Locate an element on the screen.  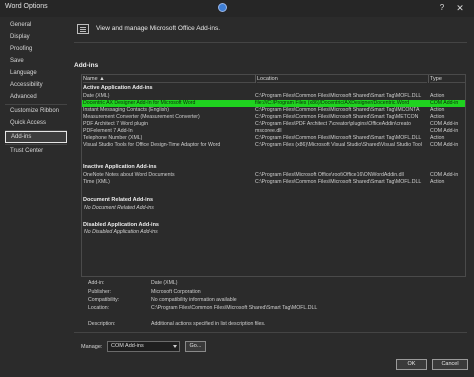
detail-label: Location: is located at coordinates (99, 308).